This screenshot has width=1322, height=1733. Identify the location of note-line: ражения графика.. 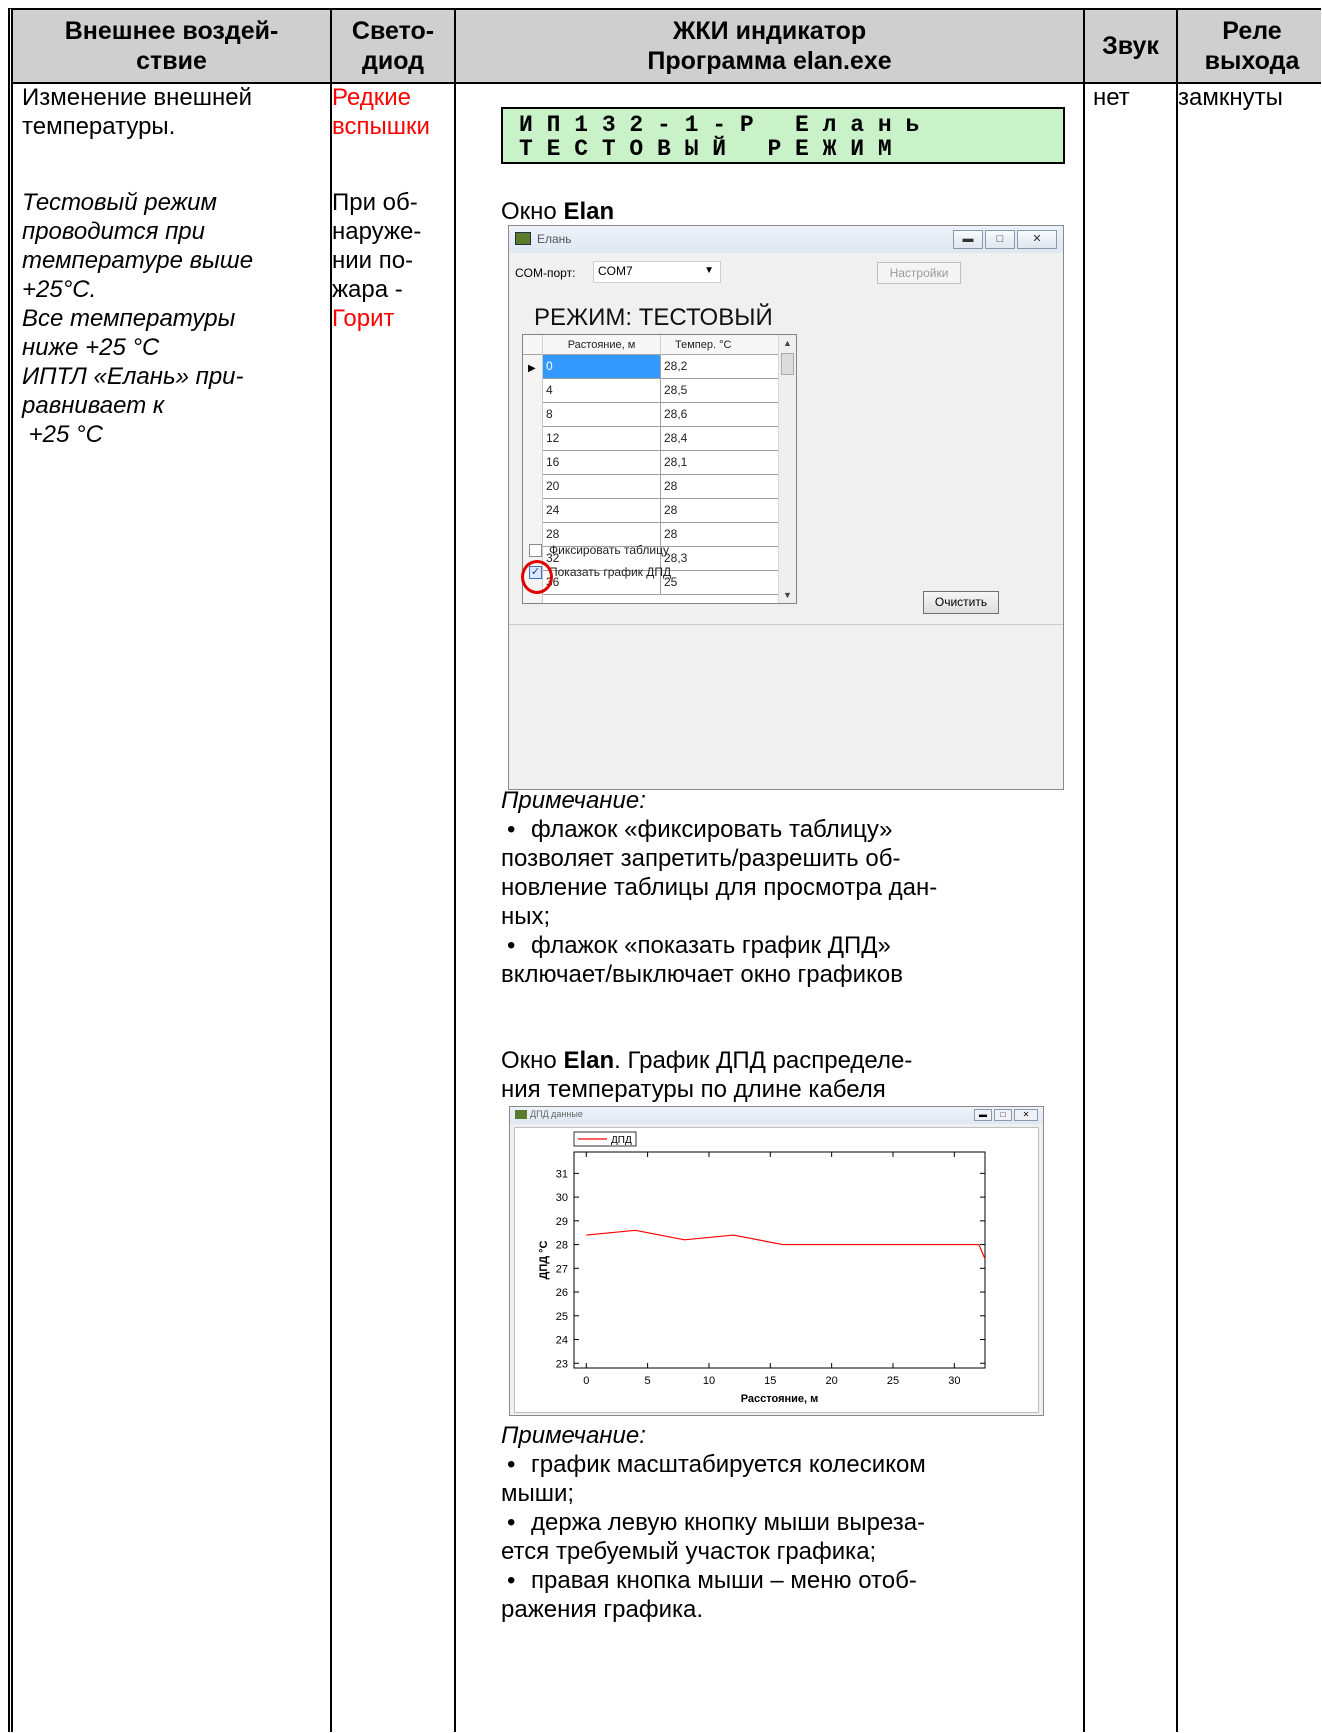
(602, 1609).